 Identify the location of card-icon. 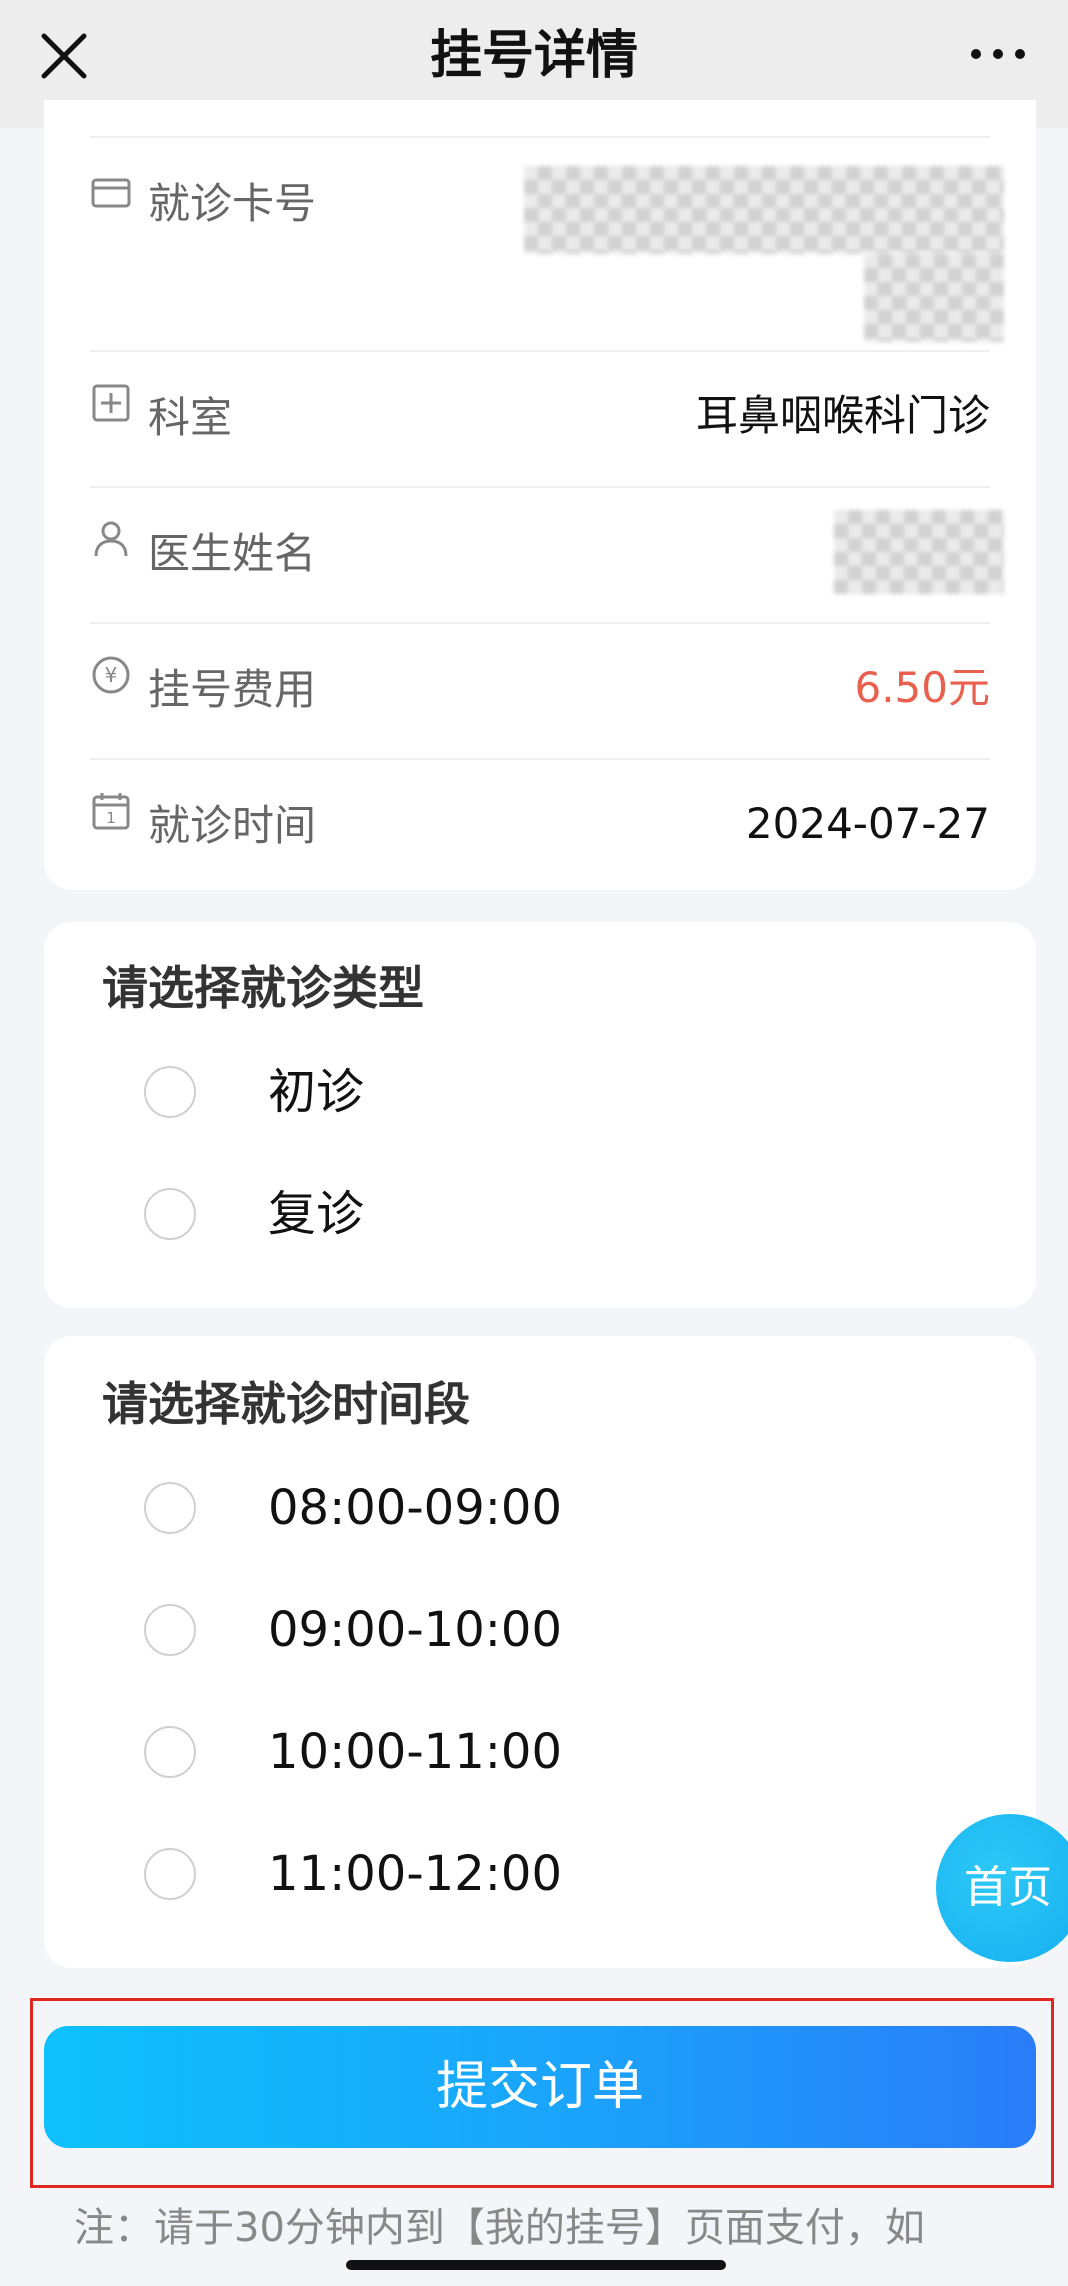
(111, 193).